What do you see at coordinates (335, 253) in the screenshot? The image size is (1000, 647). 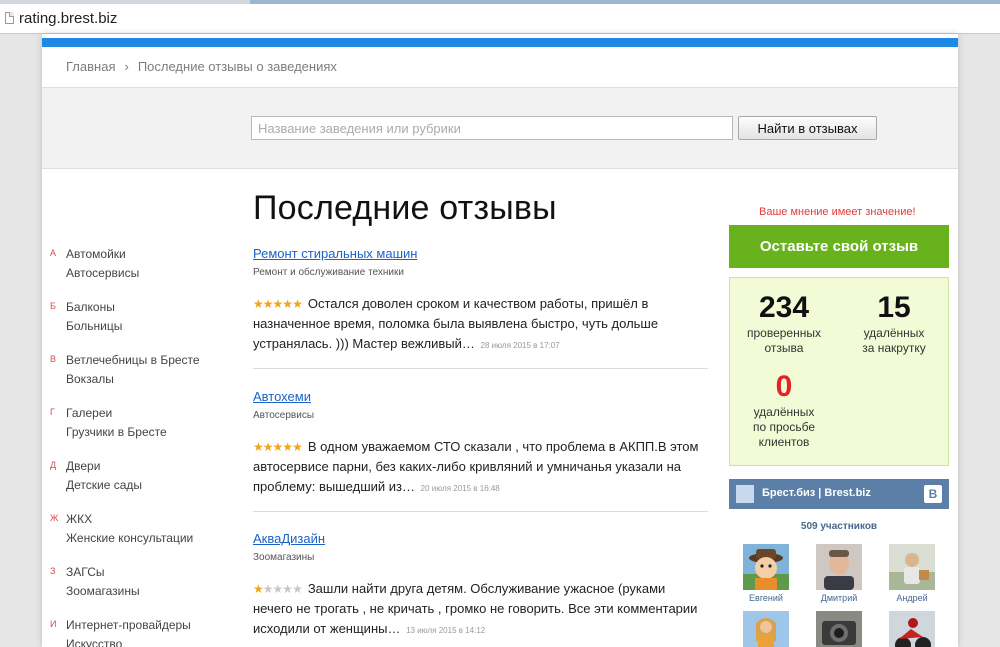 I see `business-link: Ремонт стиральных машин` at bounding box center [335, 253].